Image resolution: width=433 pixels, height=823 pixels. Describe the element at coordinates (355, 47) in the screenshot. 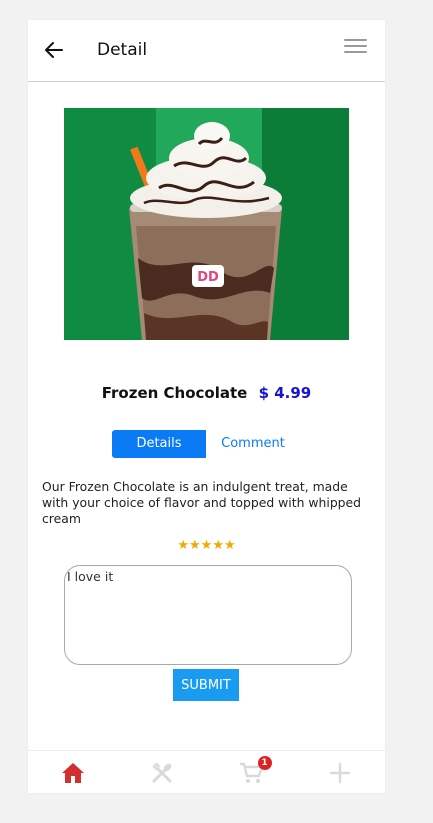

I see `menu-icon` at that location.